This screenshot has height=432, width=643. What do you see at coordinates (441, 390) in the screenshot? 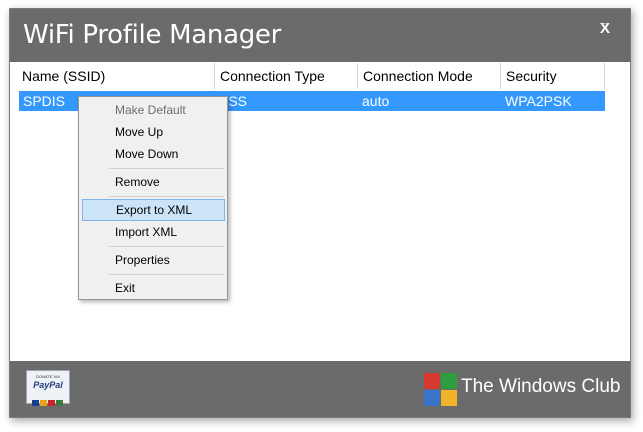
I see `windows-club-logo-icon` at bounding box center [441, 390].